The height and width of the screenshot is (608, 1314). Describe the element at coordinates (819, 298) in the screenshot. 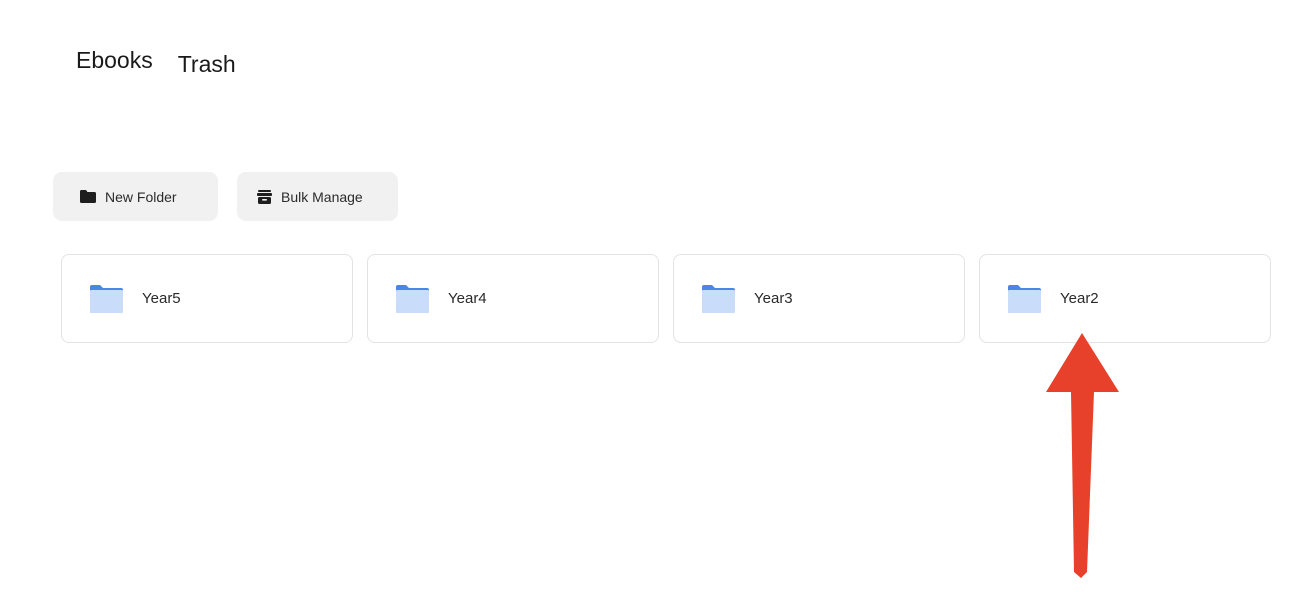

I see `folder-card-year3: Year3` at that location.